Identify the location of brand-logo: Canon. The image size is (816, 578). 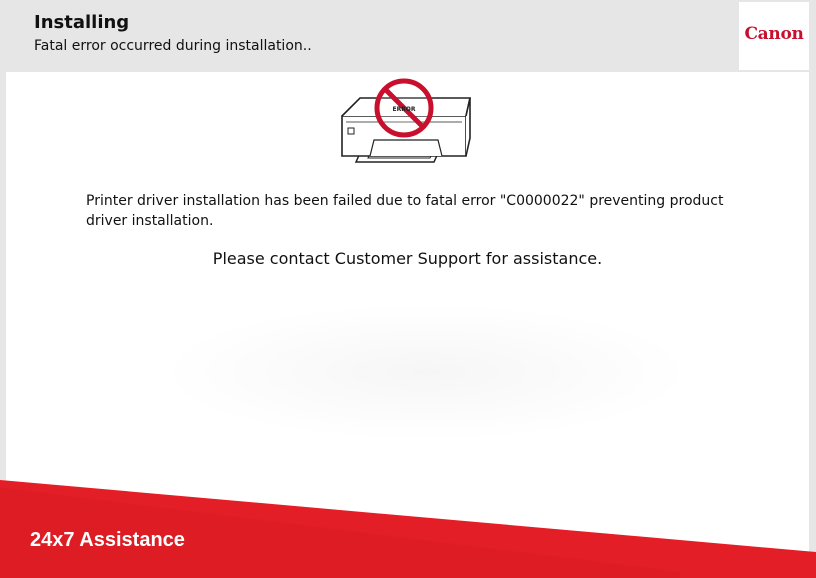
(774, 36).